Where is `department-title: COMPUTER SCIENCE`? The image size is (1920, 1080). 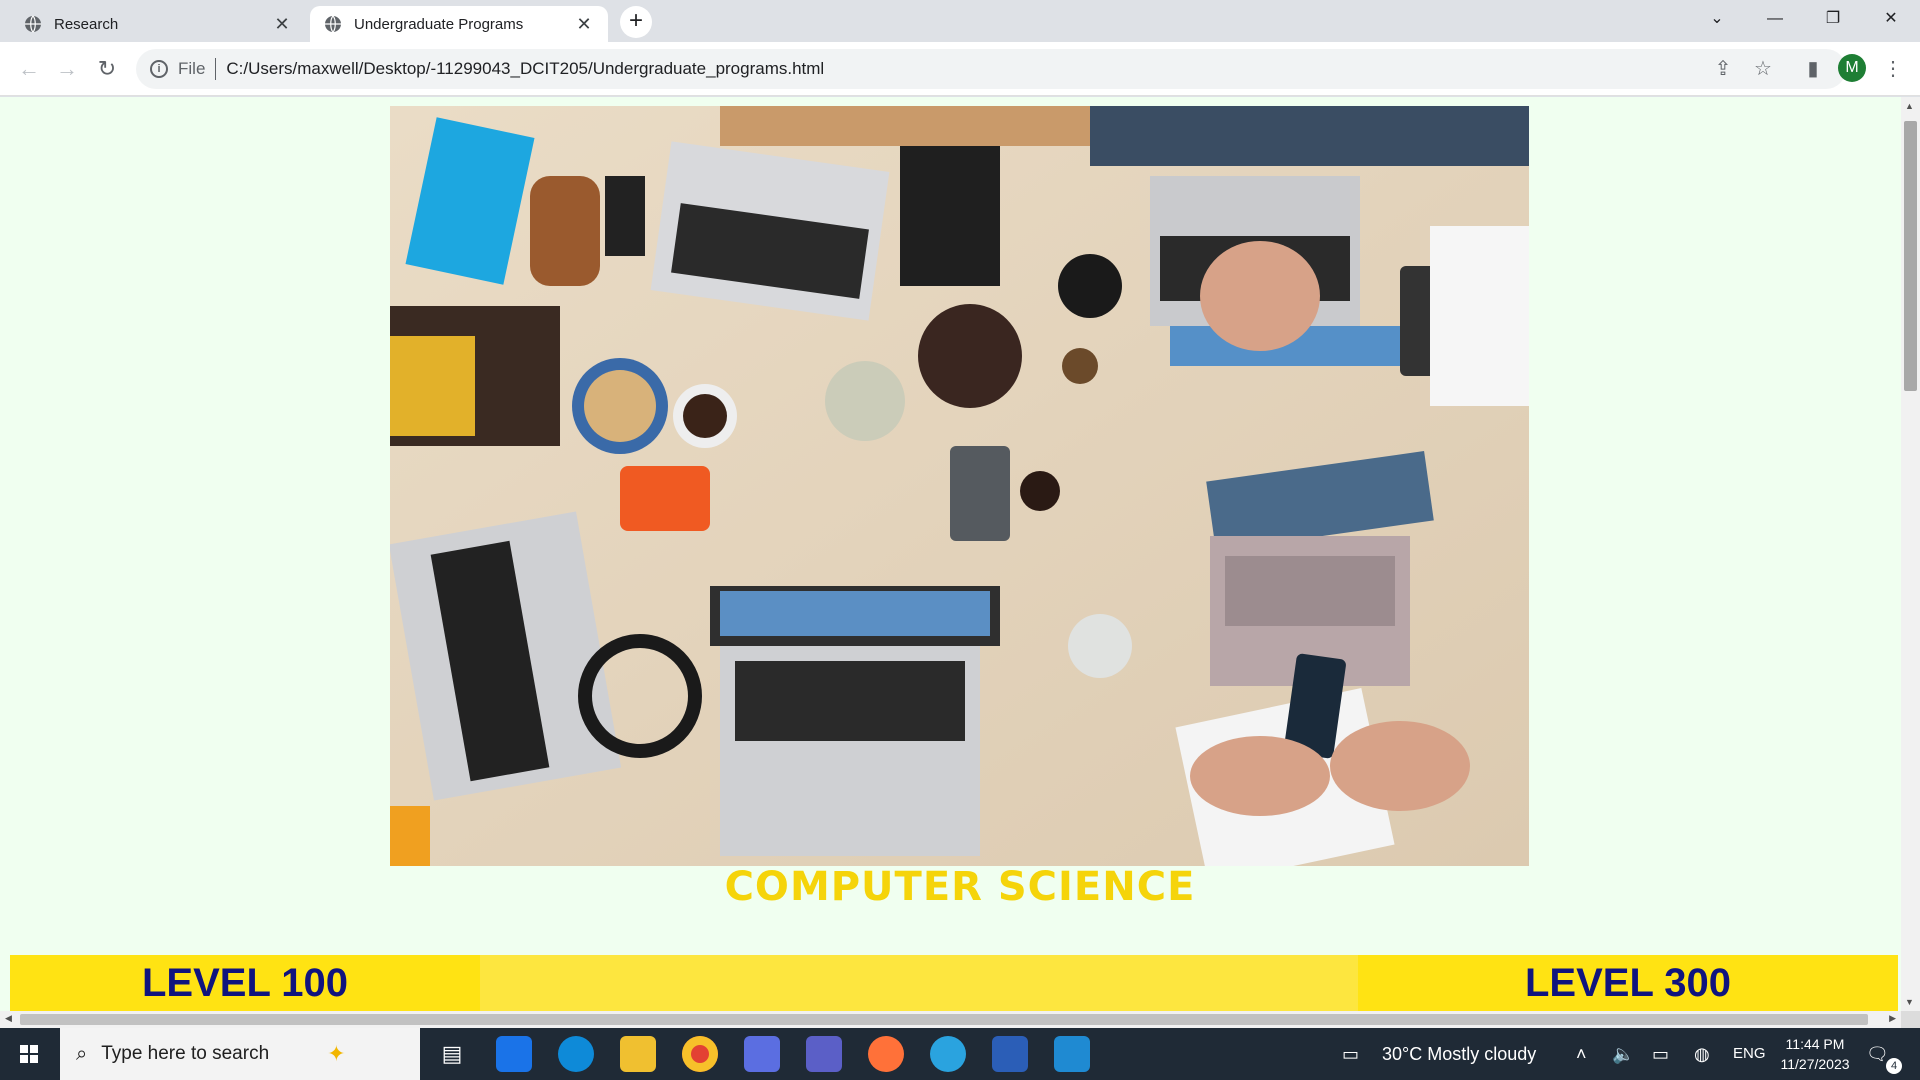 department-title: COMPUTER SCIENCE is located at coordinates (960, 887).